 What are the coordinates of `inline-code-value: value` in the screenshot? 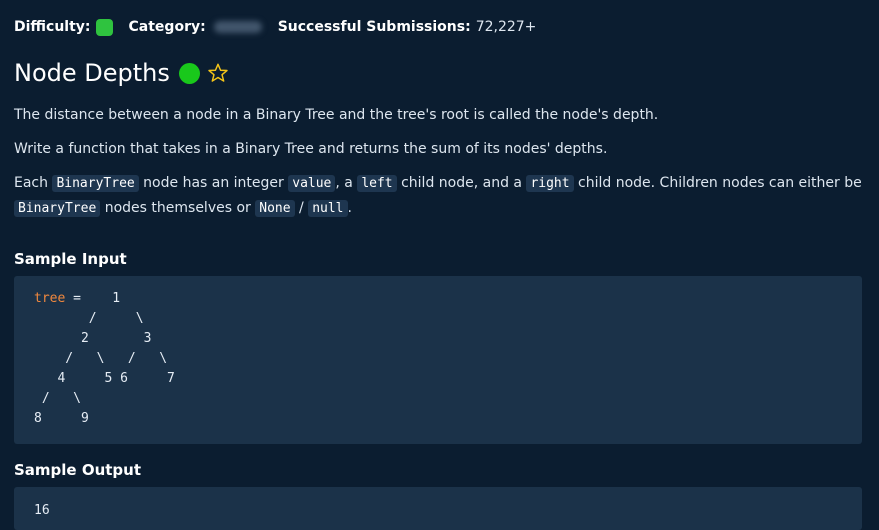 It's located at (312, 183).